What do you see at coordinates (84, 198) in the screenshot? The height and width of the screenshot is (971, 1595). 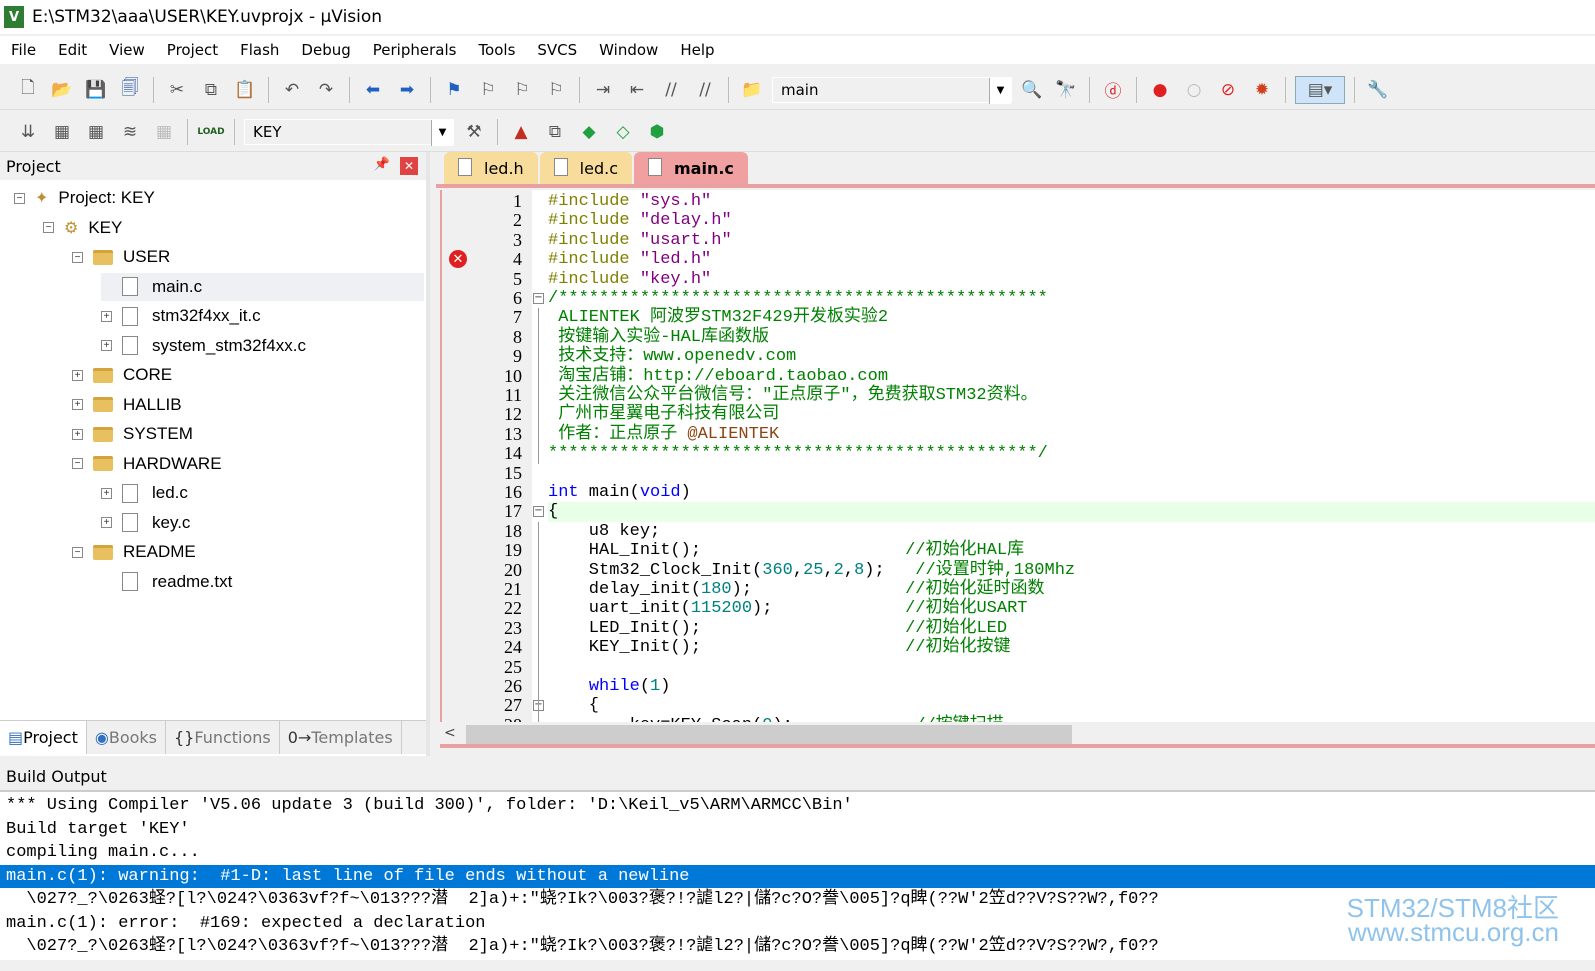 I see `tree-root: − ✦ Project: KEY` at bounding box center [84, 198].